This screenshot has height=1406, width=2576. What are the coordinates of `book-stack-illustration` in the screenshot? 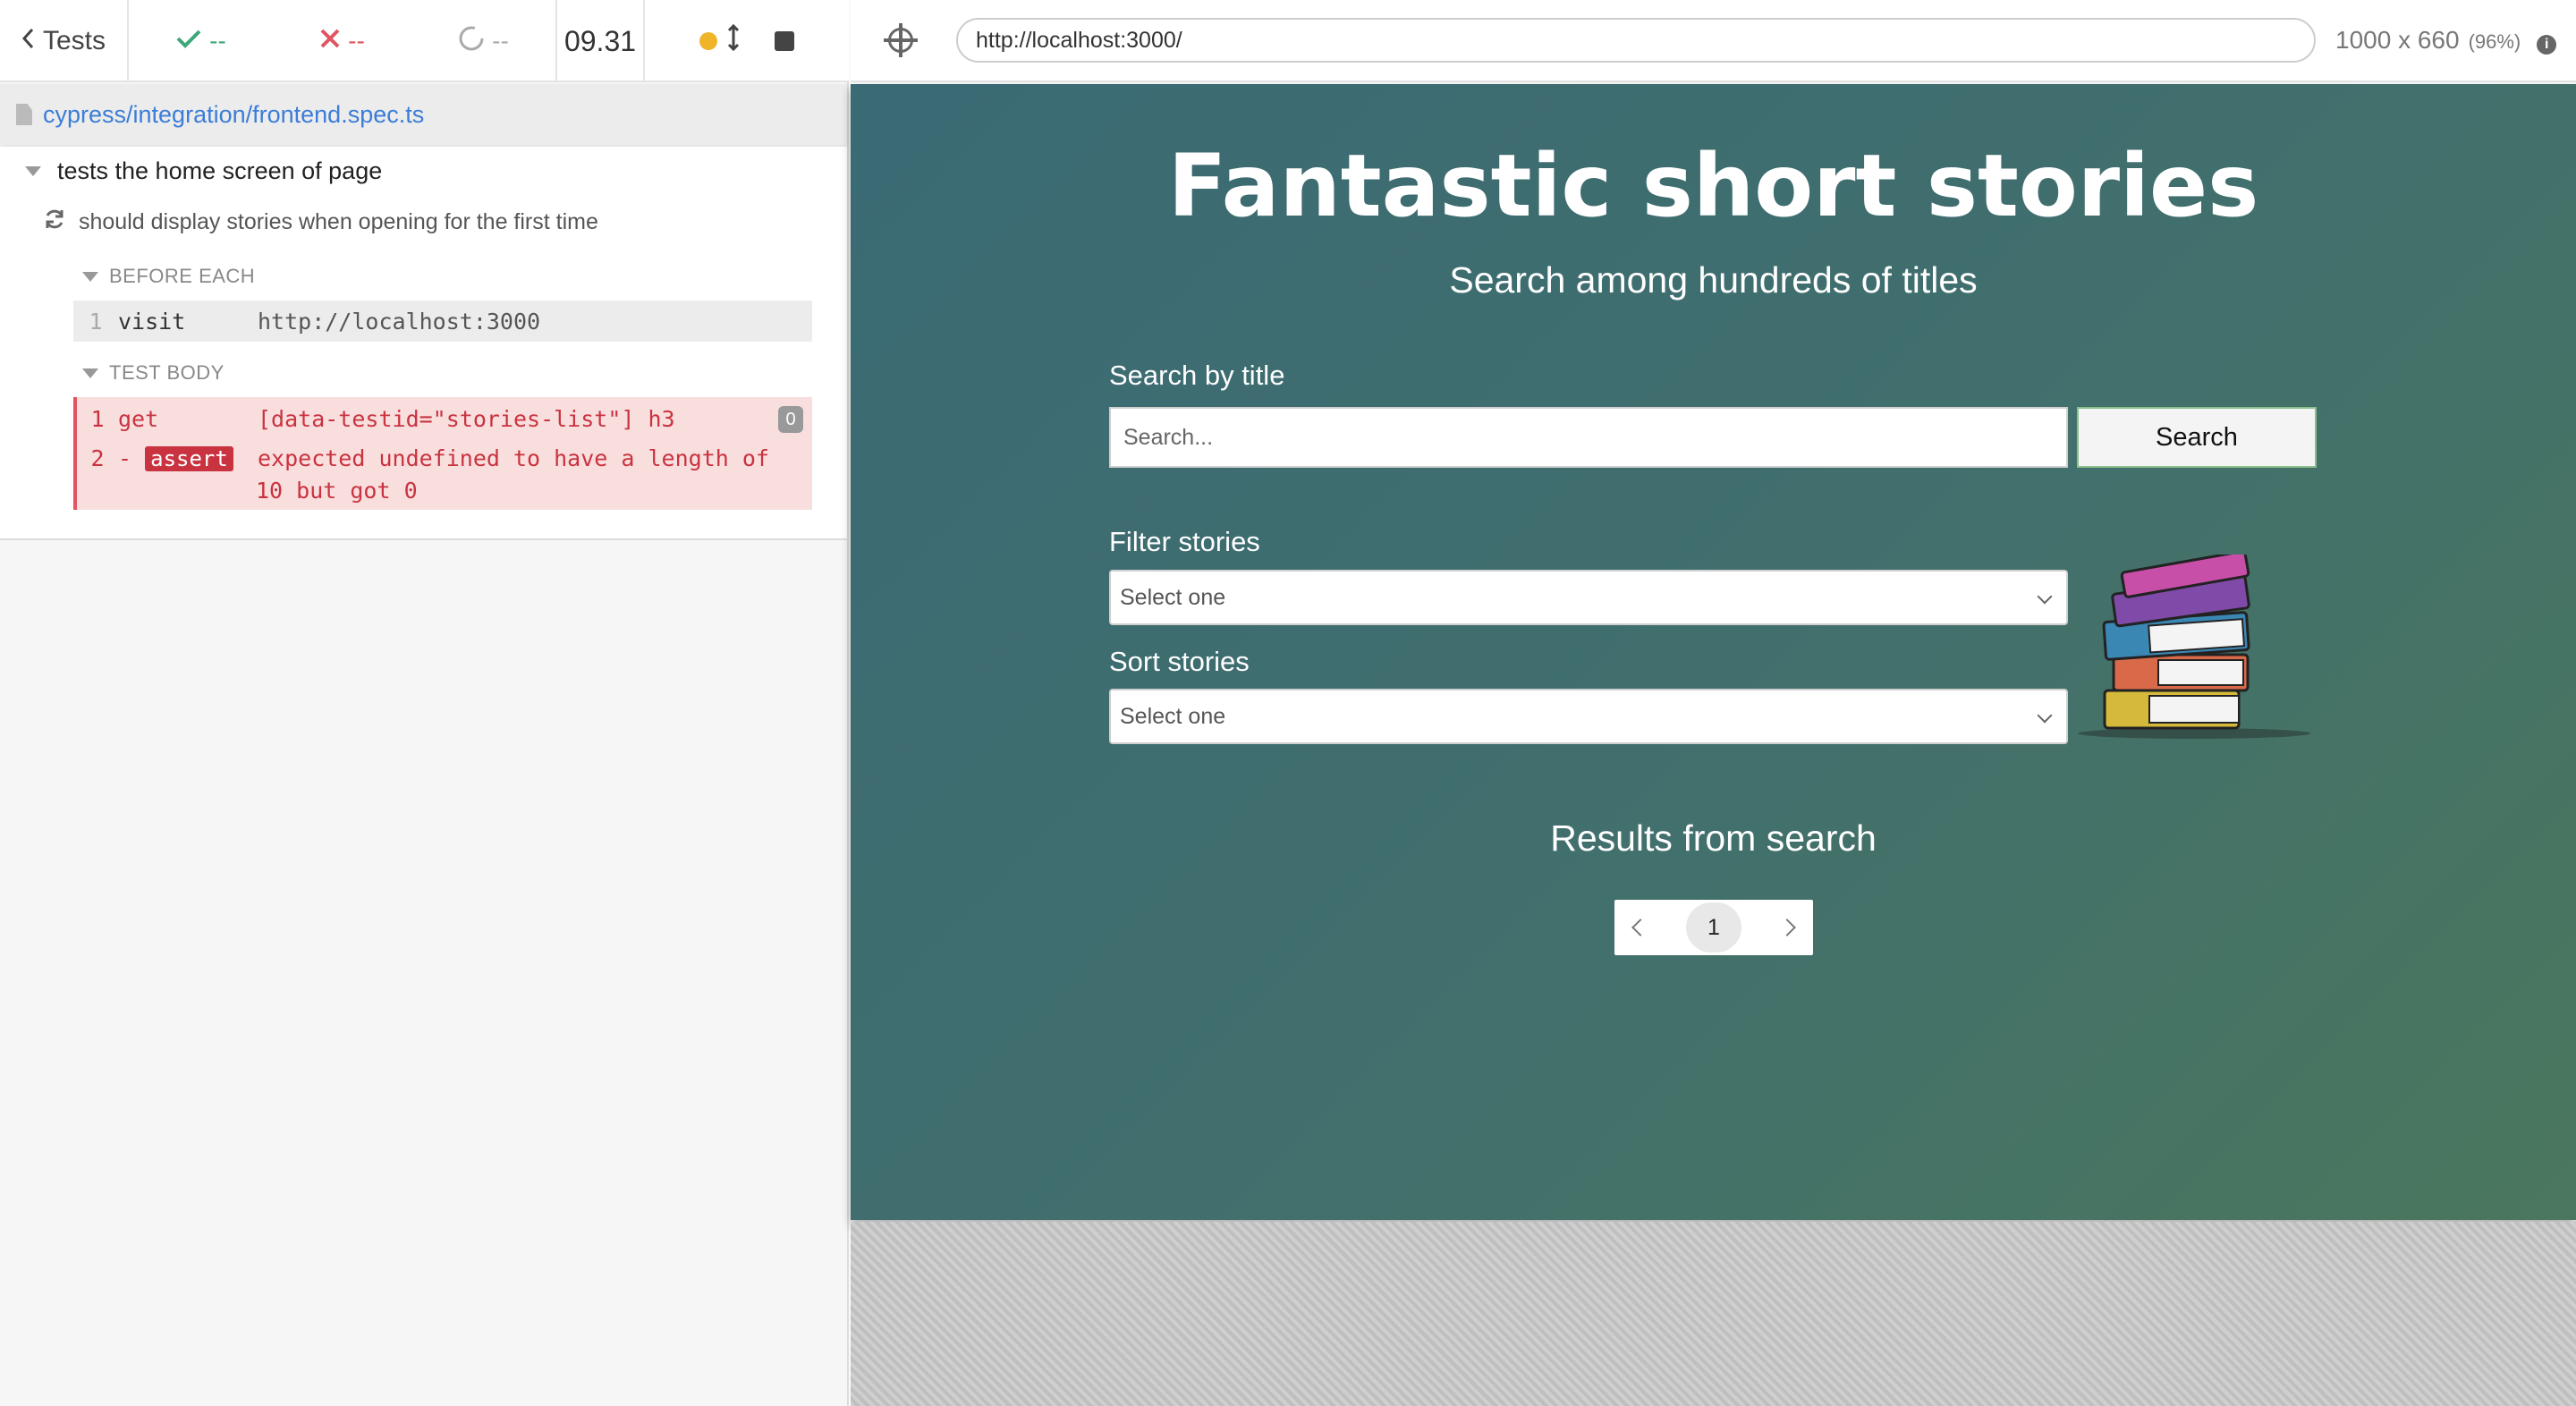 It's located at (2198, 647).